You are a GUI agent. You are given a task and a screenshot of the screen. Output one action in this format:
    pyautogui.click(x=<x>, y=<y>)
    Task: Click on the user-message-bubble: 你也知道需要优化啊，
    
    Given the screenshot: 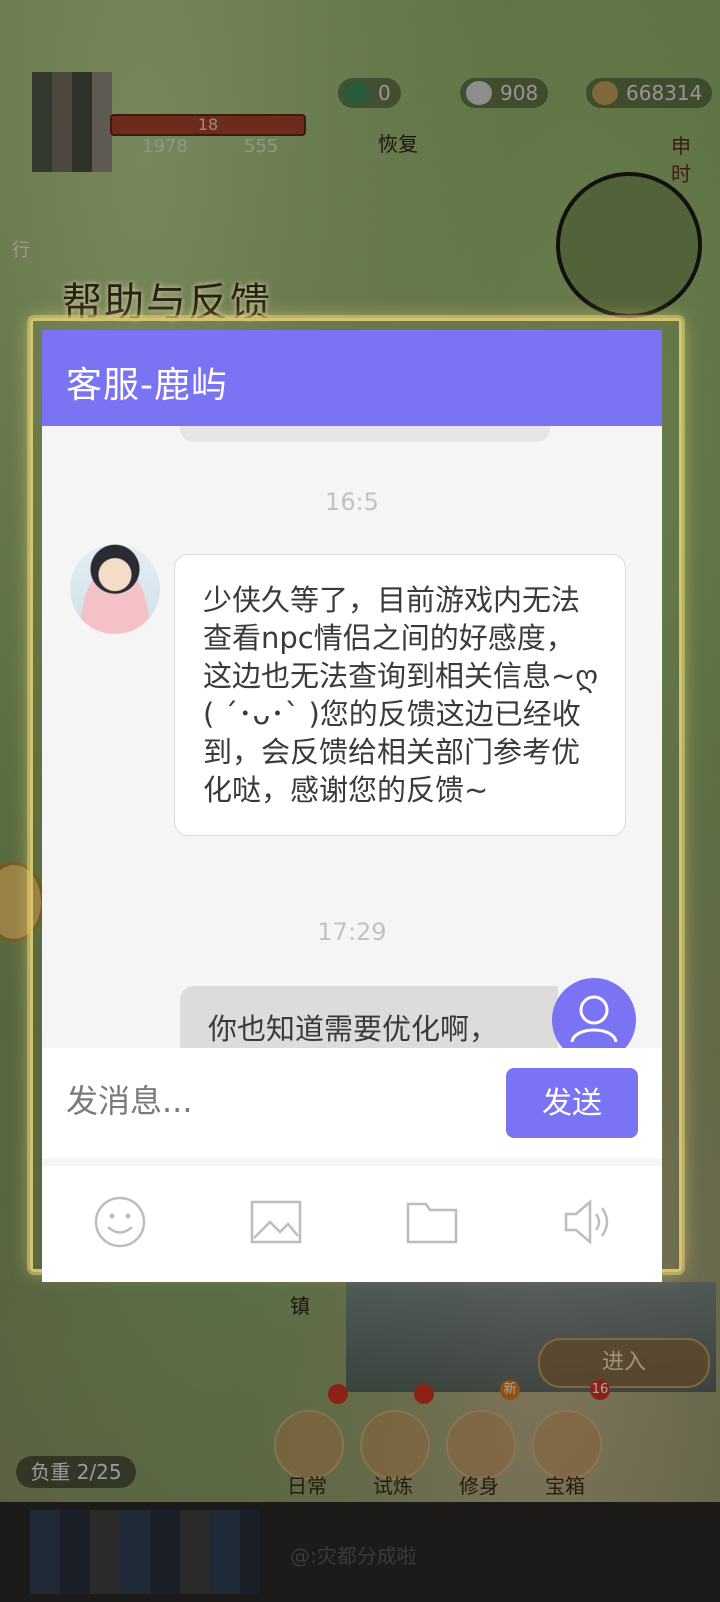 What is the action you would take?
    pyautogui.click(x=369, y=1017)
    